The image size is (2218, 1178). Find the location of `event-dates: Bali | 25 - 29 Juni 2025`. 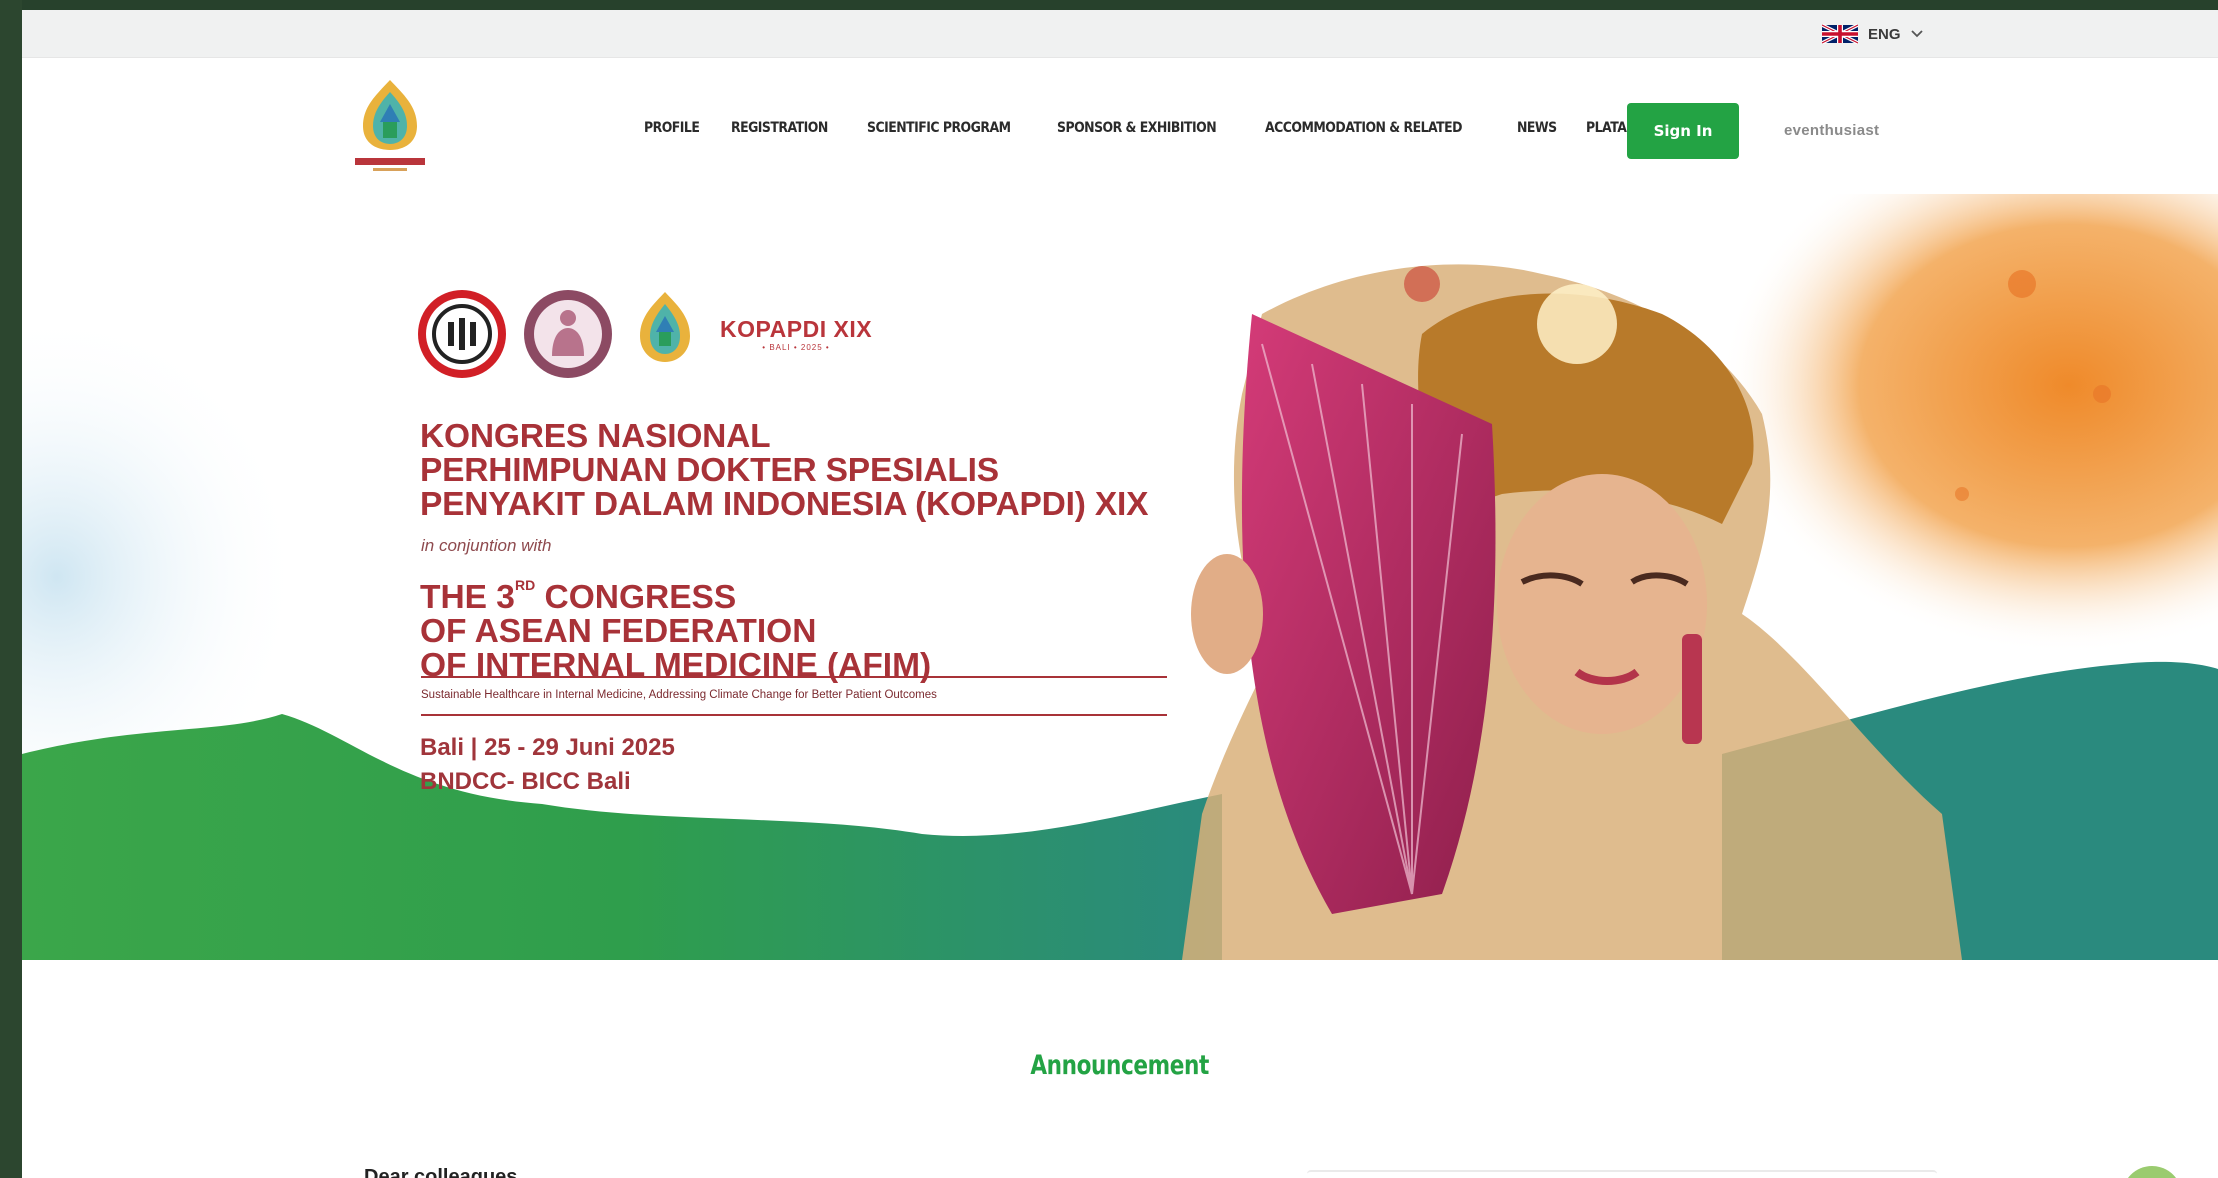

event-dates: Bali | 25 - 29 Juni 2025 is located at coordinates (547, 747).